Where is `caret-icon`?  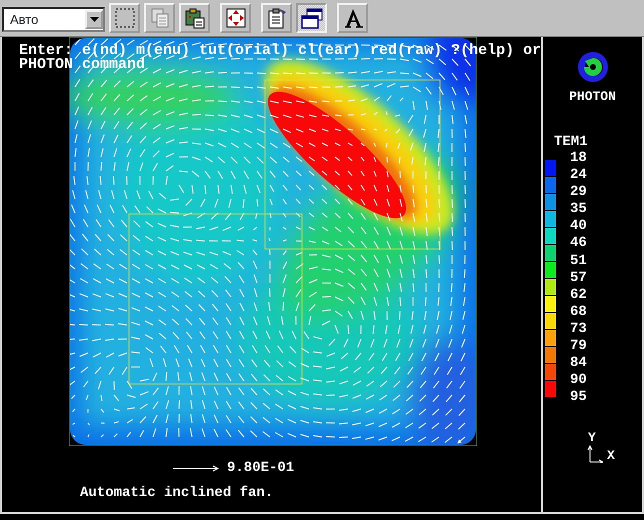 caret-icon is located at coordinates (94, 19).